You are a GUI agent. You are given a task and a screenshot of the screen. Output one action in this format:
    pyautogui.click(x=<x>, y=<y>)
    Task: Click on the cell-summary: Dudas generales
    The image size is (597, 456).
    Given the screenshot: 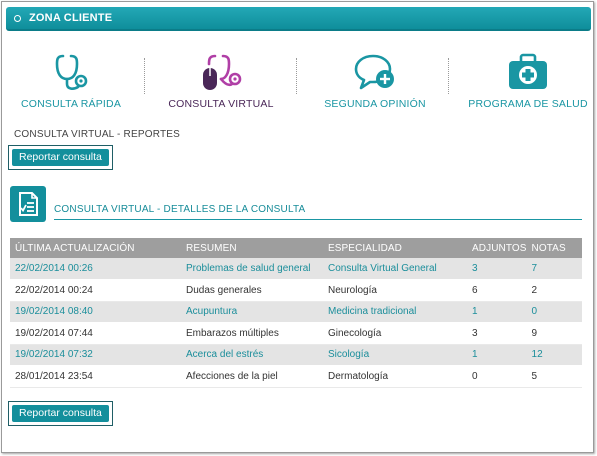 What is the action you would take?
    pyautogui.click(x=252, y=290)
    